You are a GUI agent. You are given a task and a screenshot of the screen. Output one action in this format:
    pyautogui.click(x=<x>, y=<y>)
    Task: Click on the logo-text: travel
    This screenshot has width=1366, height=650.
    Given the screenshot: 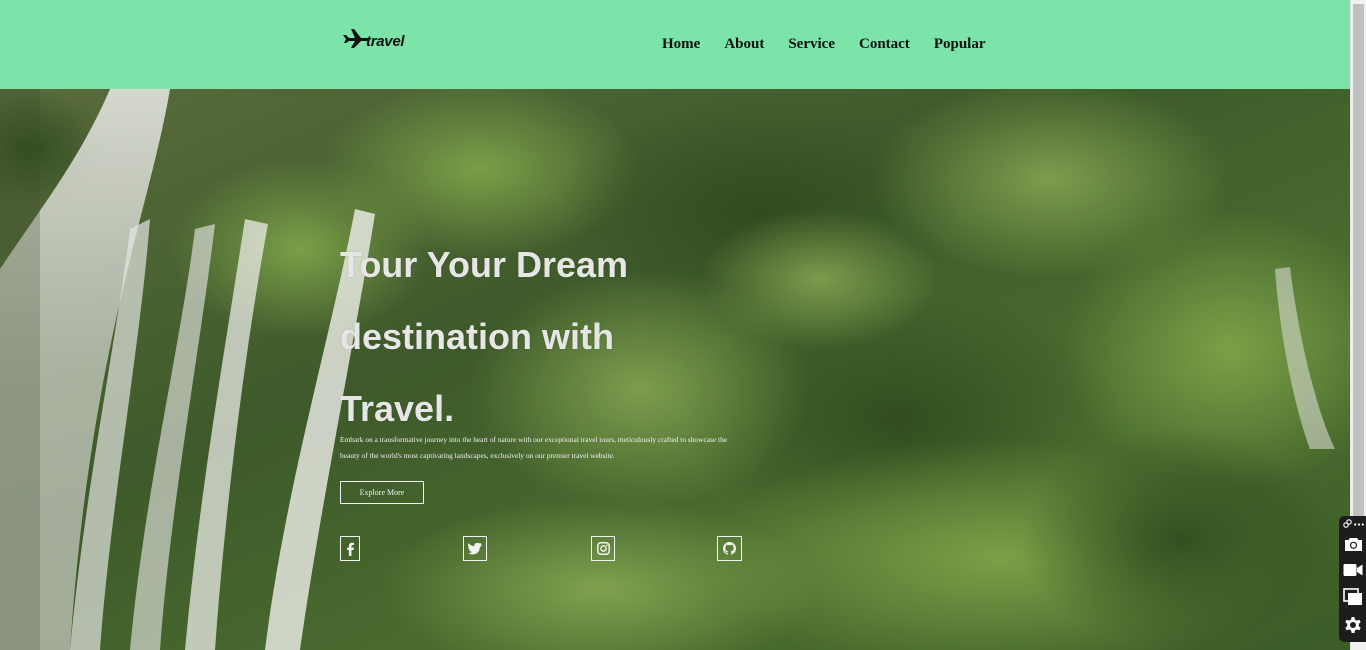 What is the action you would take?
    pyautogui.click(x=385, y=41)
    